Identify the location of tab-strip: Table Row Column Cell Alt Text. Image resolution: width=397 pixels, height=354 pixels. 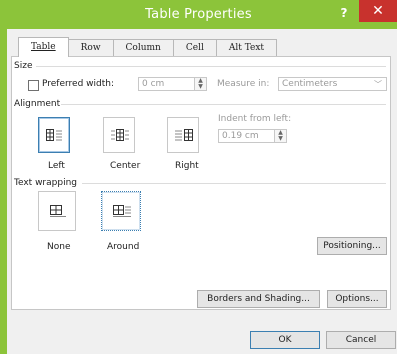
(148, 47).